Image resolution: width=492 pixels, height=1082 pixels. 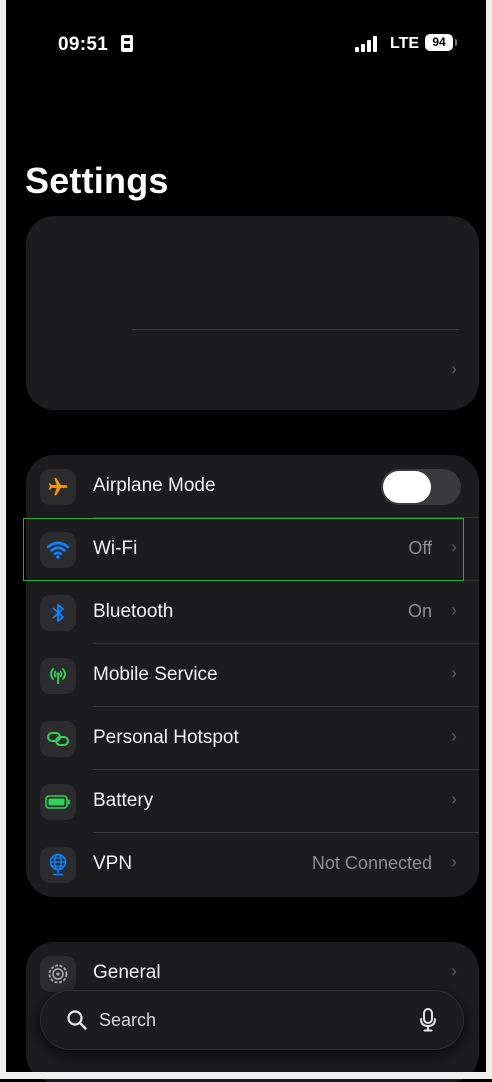 What do you see at coordinates (155, 674) in the screenshot?
I see `mobile-service-label: Mobile Service` at bounding box center [155, 674].